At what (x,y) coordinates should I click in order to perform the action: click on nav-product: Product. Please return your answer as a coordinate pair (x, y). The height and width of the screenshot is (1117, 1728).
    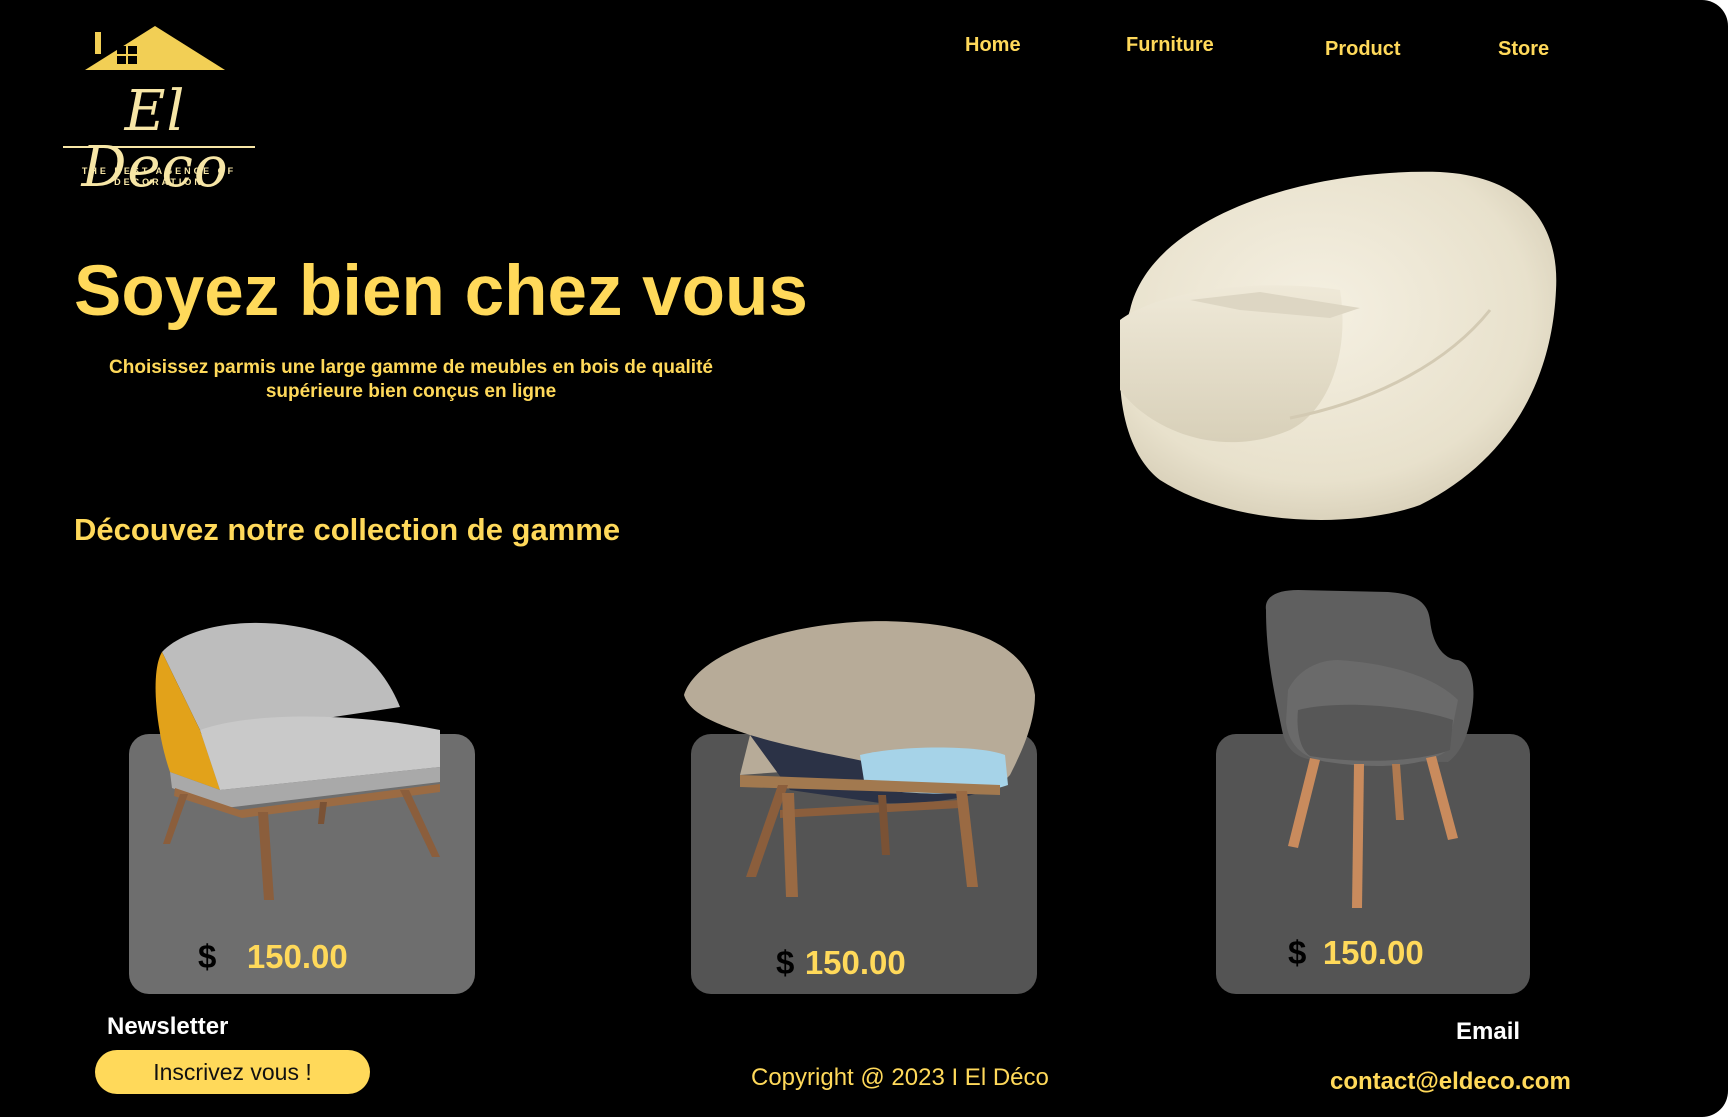
    Looking at the image, I should click on (1363, 49).